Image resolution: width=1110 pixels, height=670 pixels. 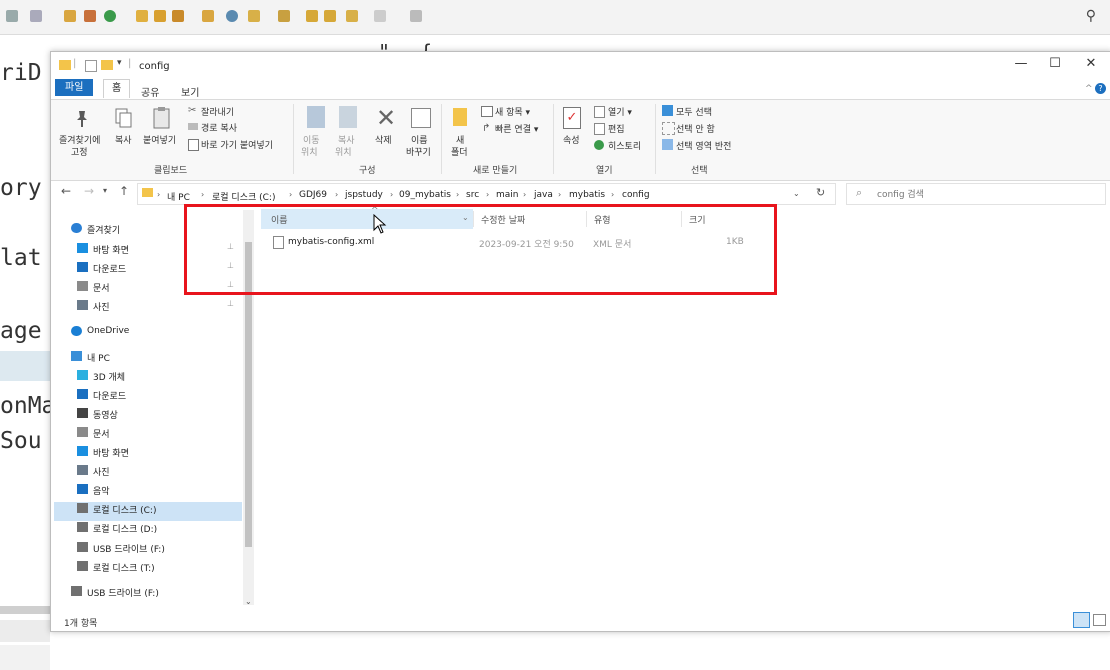 What do you see at coordinates (472, 195) in the screenshot?
I see `breadcrumb: src` at bounding box center [472, 195].